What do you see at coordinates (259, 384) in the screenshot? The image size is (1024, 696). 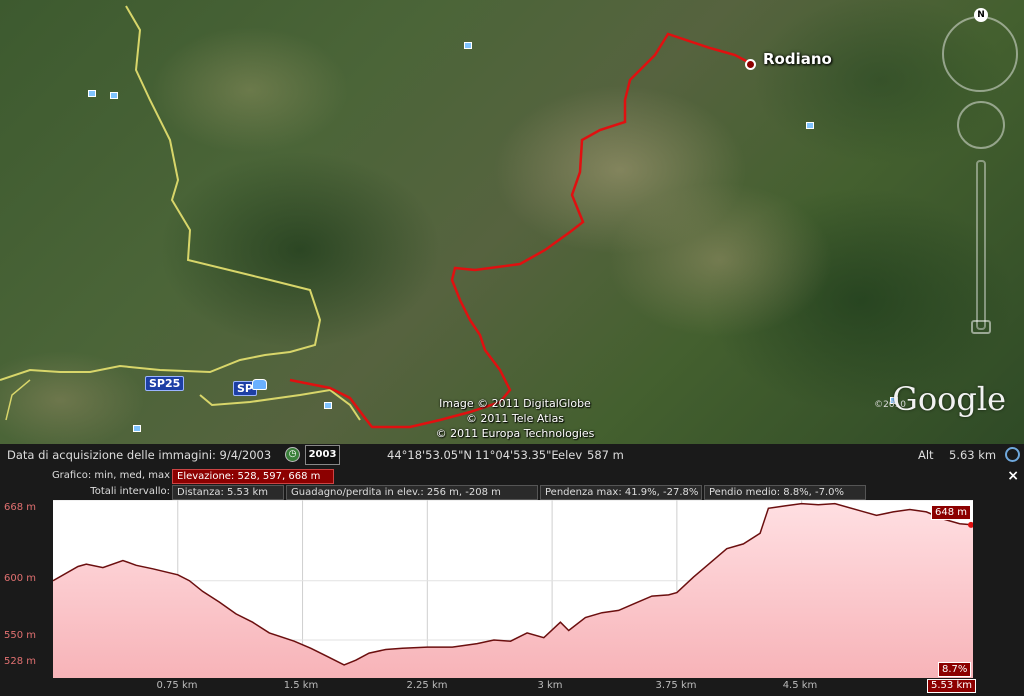 I see `car-icon` at bounding box center [259, 384].